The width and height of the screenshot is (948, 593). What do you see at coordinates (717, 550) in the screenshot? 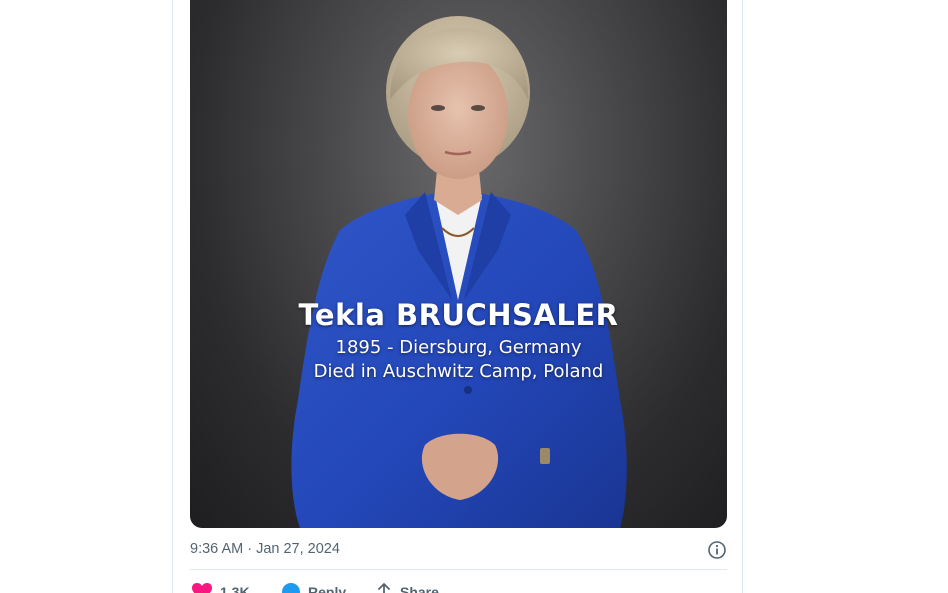
I see `info-icon` at bounding box center [717, 550].